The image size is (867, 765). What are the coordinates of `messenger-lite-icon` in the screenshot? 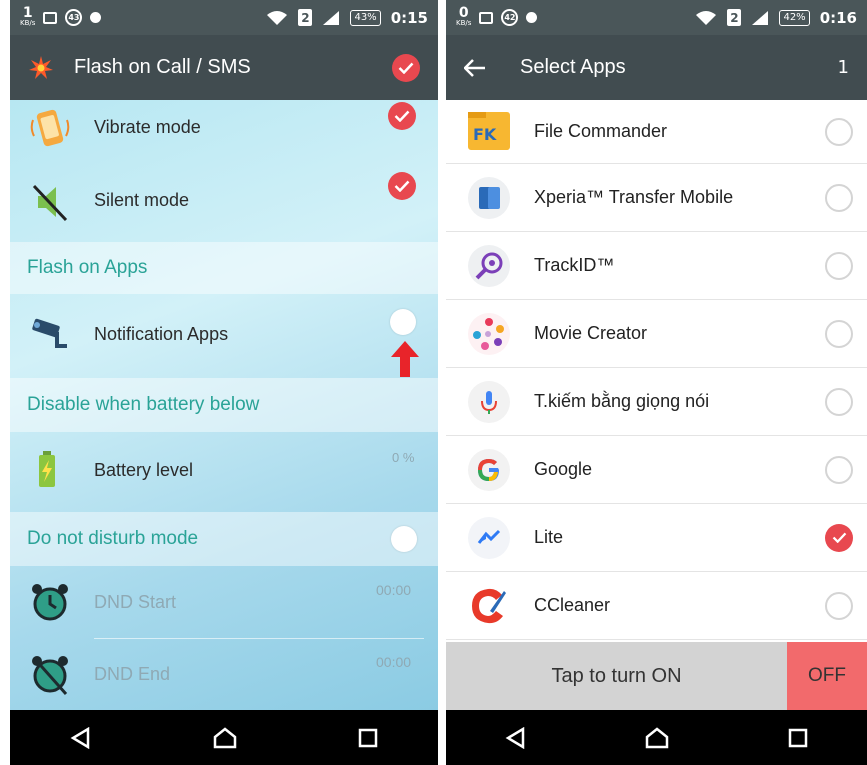 It's located at (489, 538).